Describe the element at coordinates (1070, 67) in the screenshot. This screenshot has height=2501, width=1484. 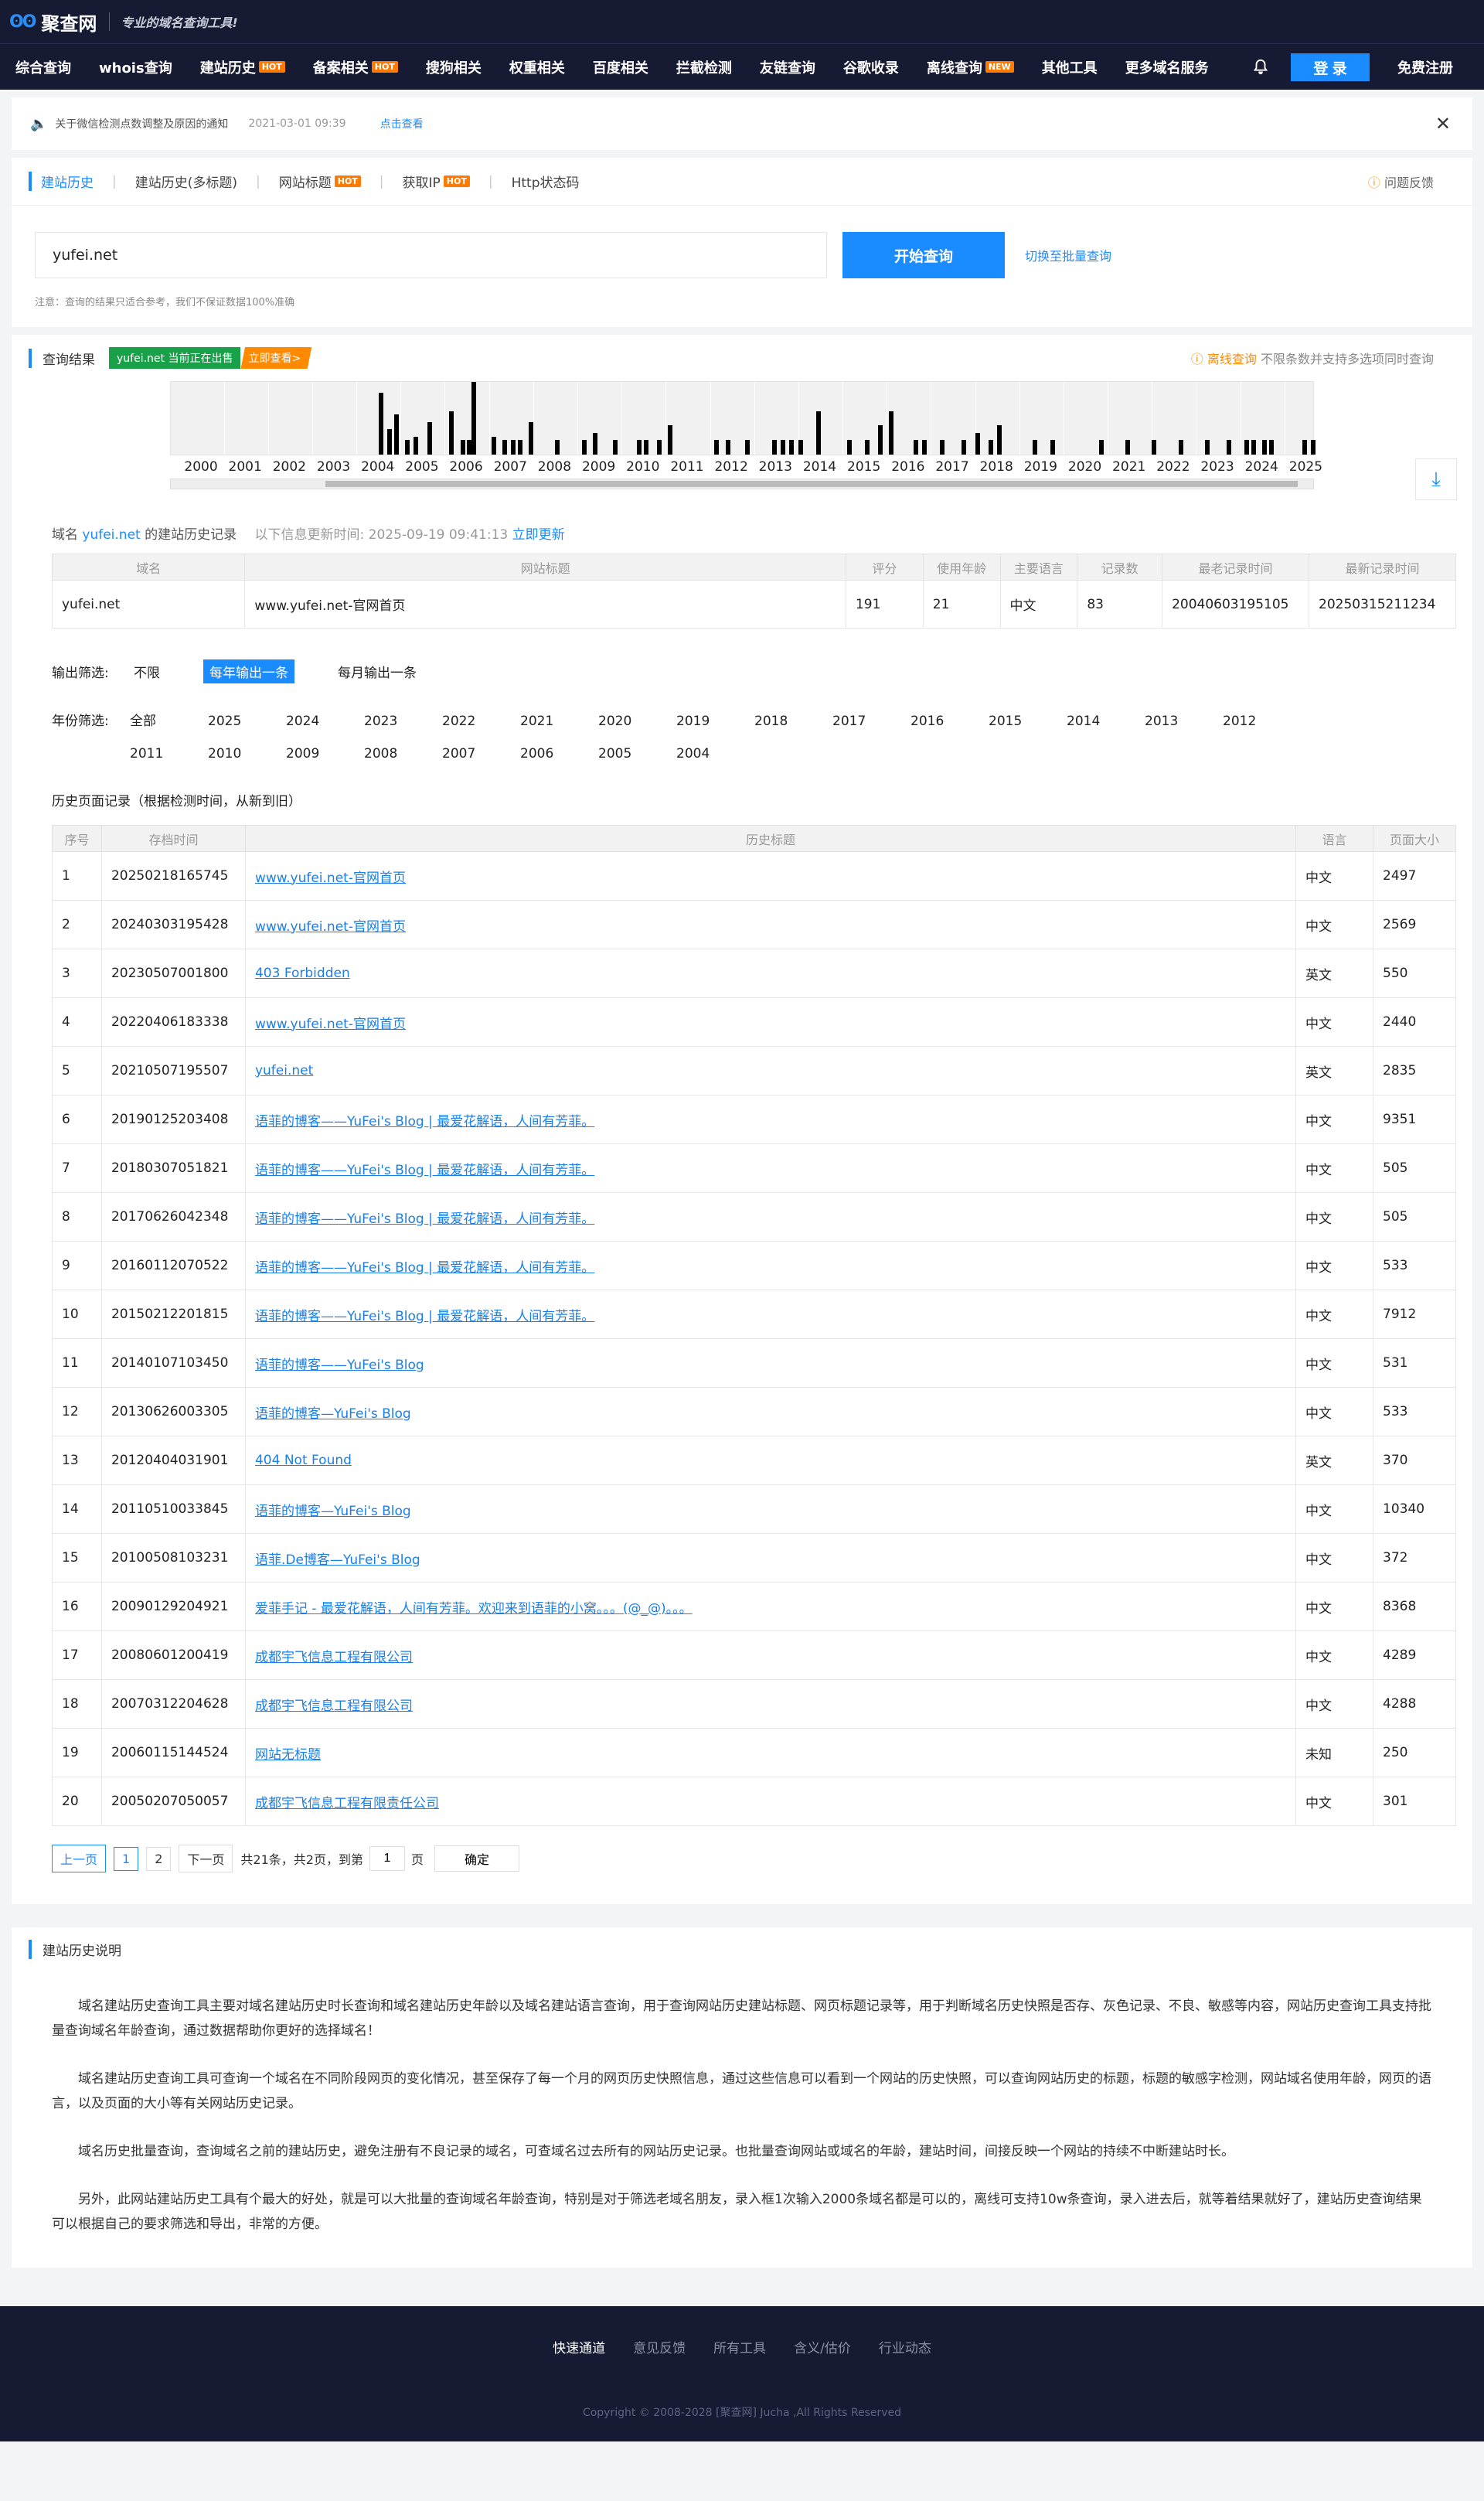
I see `nav-item-11: 其他工具` at that location.